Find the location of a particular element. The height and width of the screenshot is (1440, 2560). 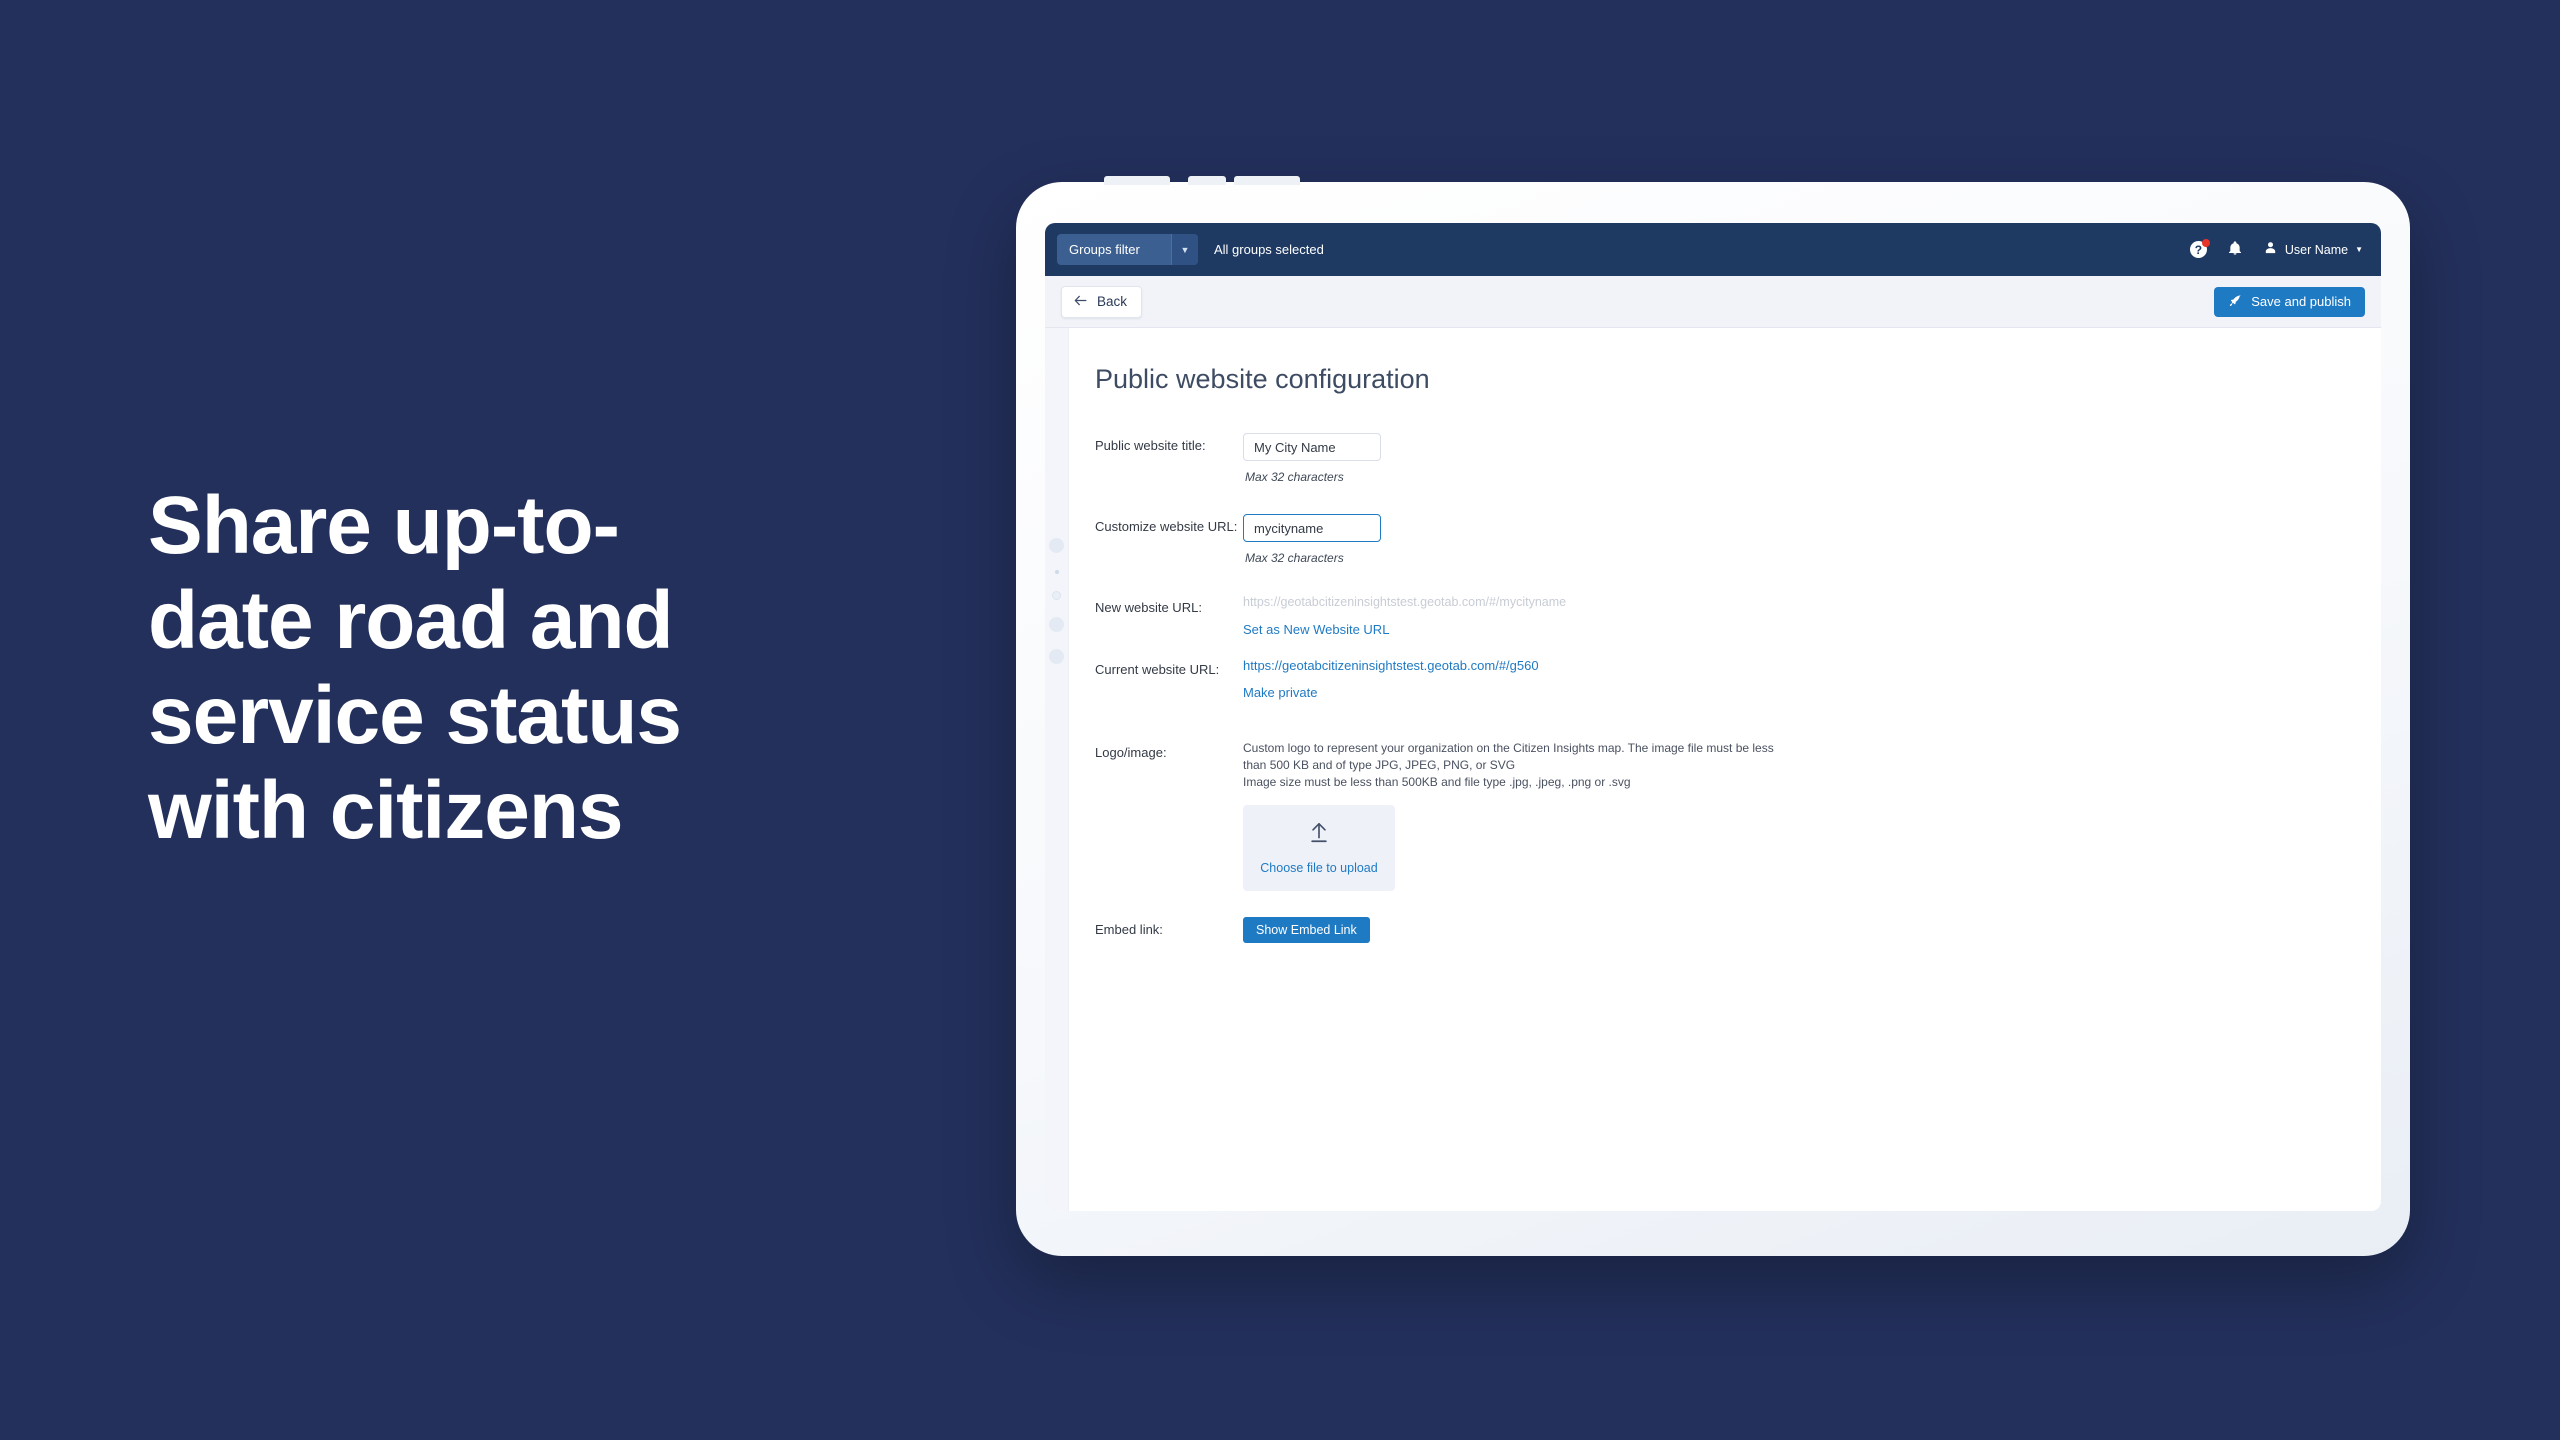

field-website-title: Public website title: Max 32 characters is located at coordinates (1738, 458).